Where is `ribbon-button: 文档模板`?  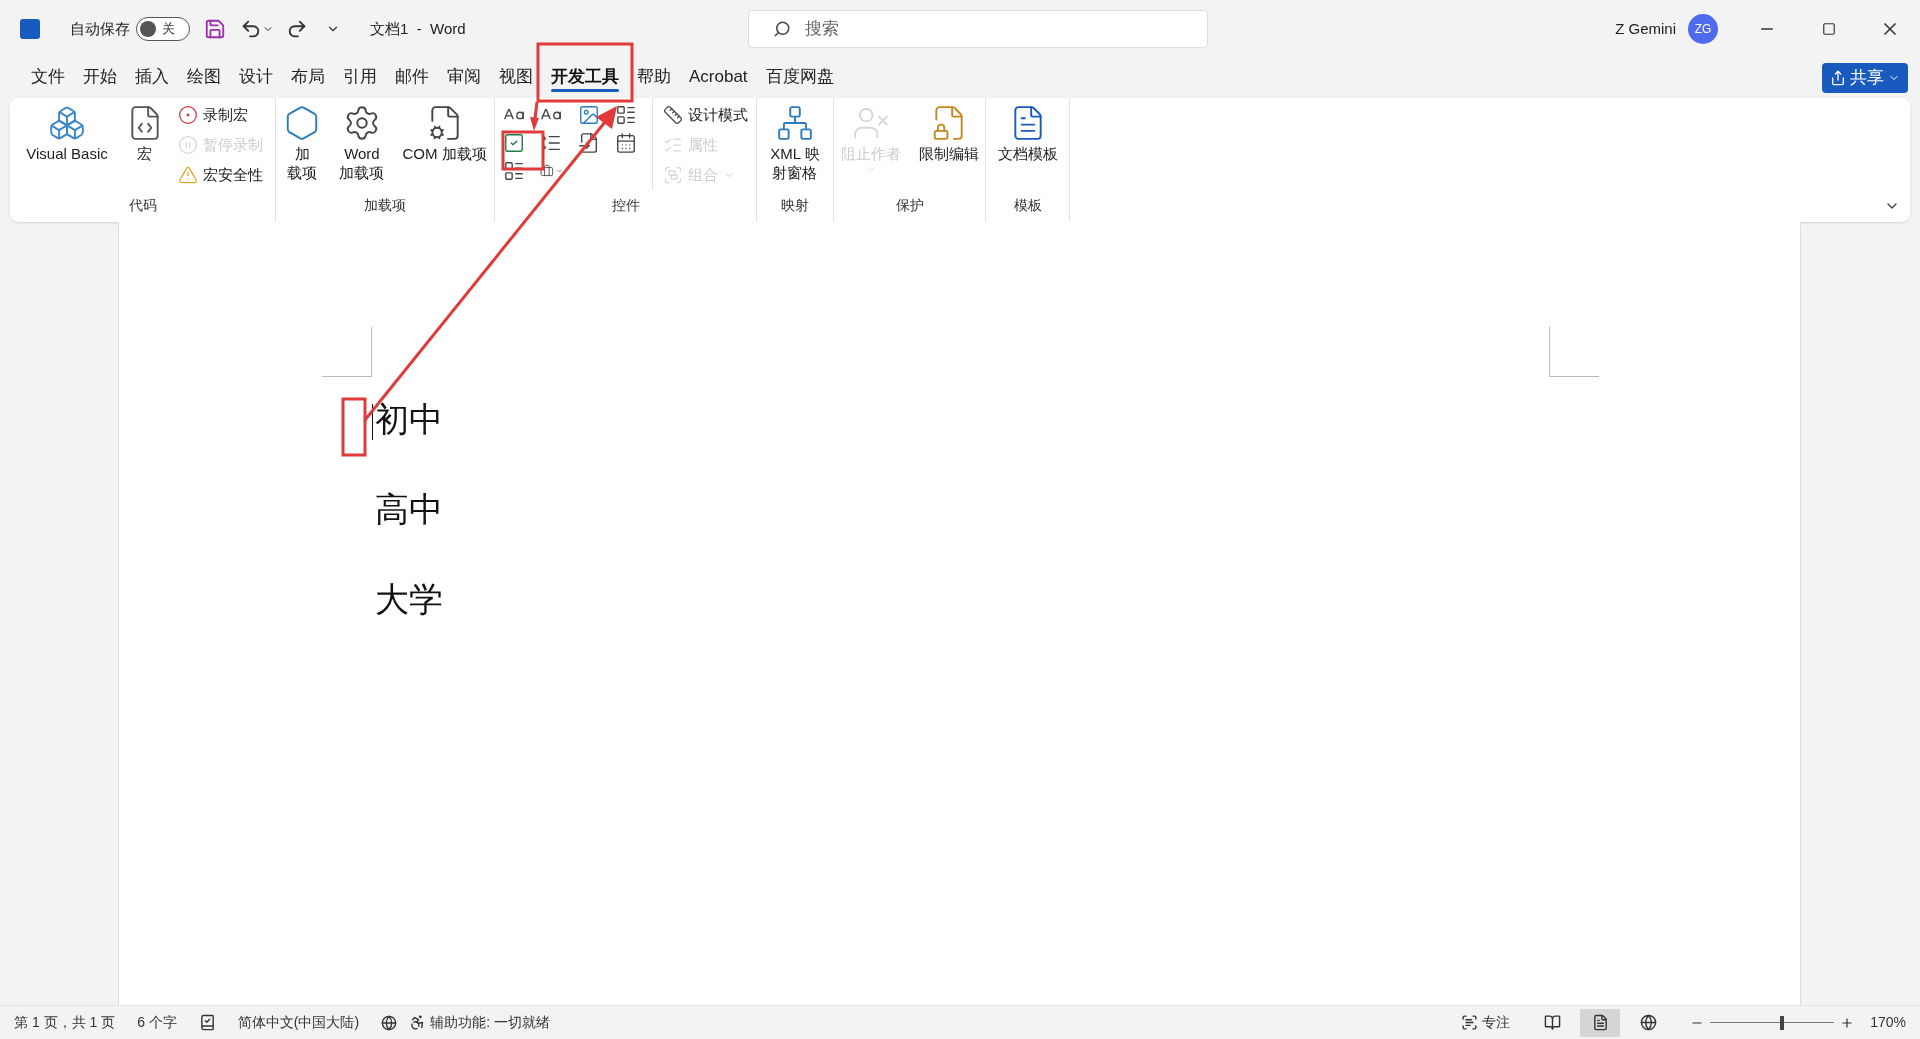 ribbon-button: 文档模板 is located at coordinates (1027, 130).